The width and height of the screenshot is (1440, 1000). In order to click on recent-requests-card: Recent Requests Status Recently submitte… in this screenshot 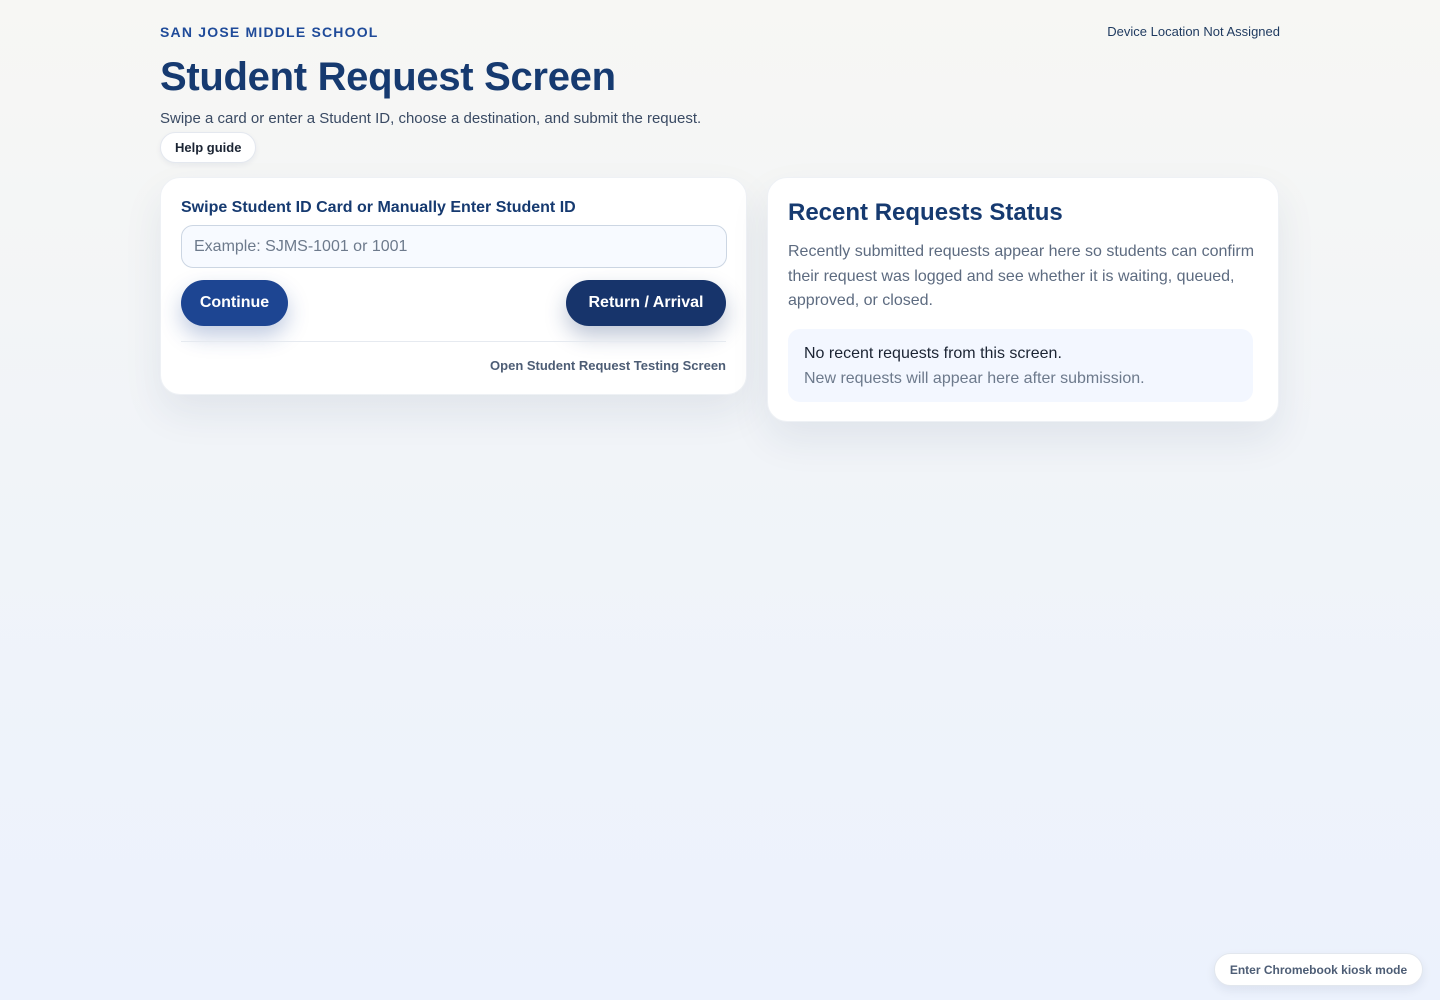, I will do `click(1023, 299)`.